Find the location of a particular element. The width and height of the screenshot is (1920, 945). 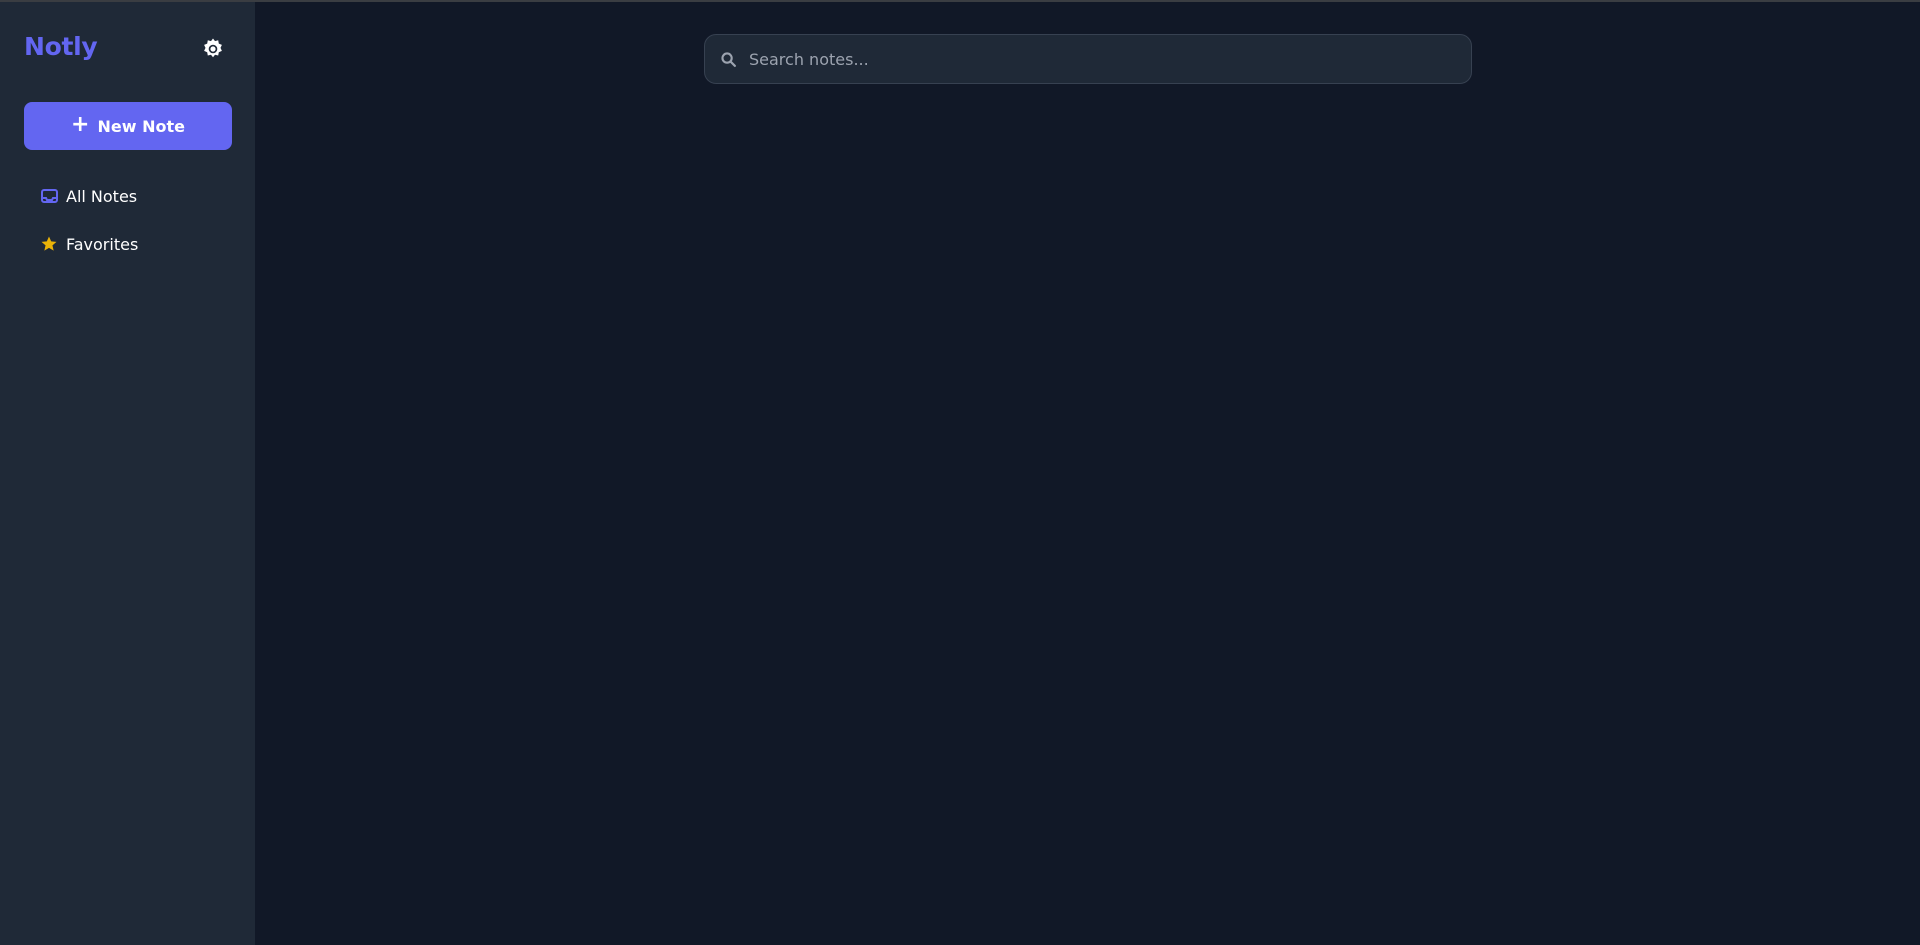

search-bar is located at coordinates (1088, 59).